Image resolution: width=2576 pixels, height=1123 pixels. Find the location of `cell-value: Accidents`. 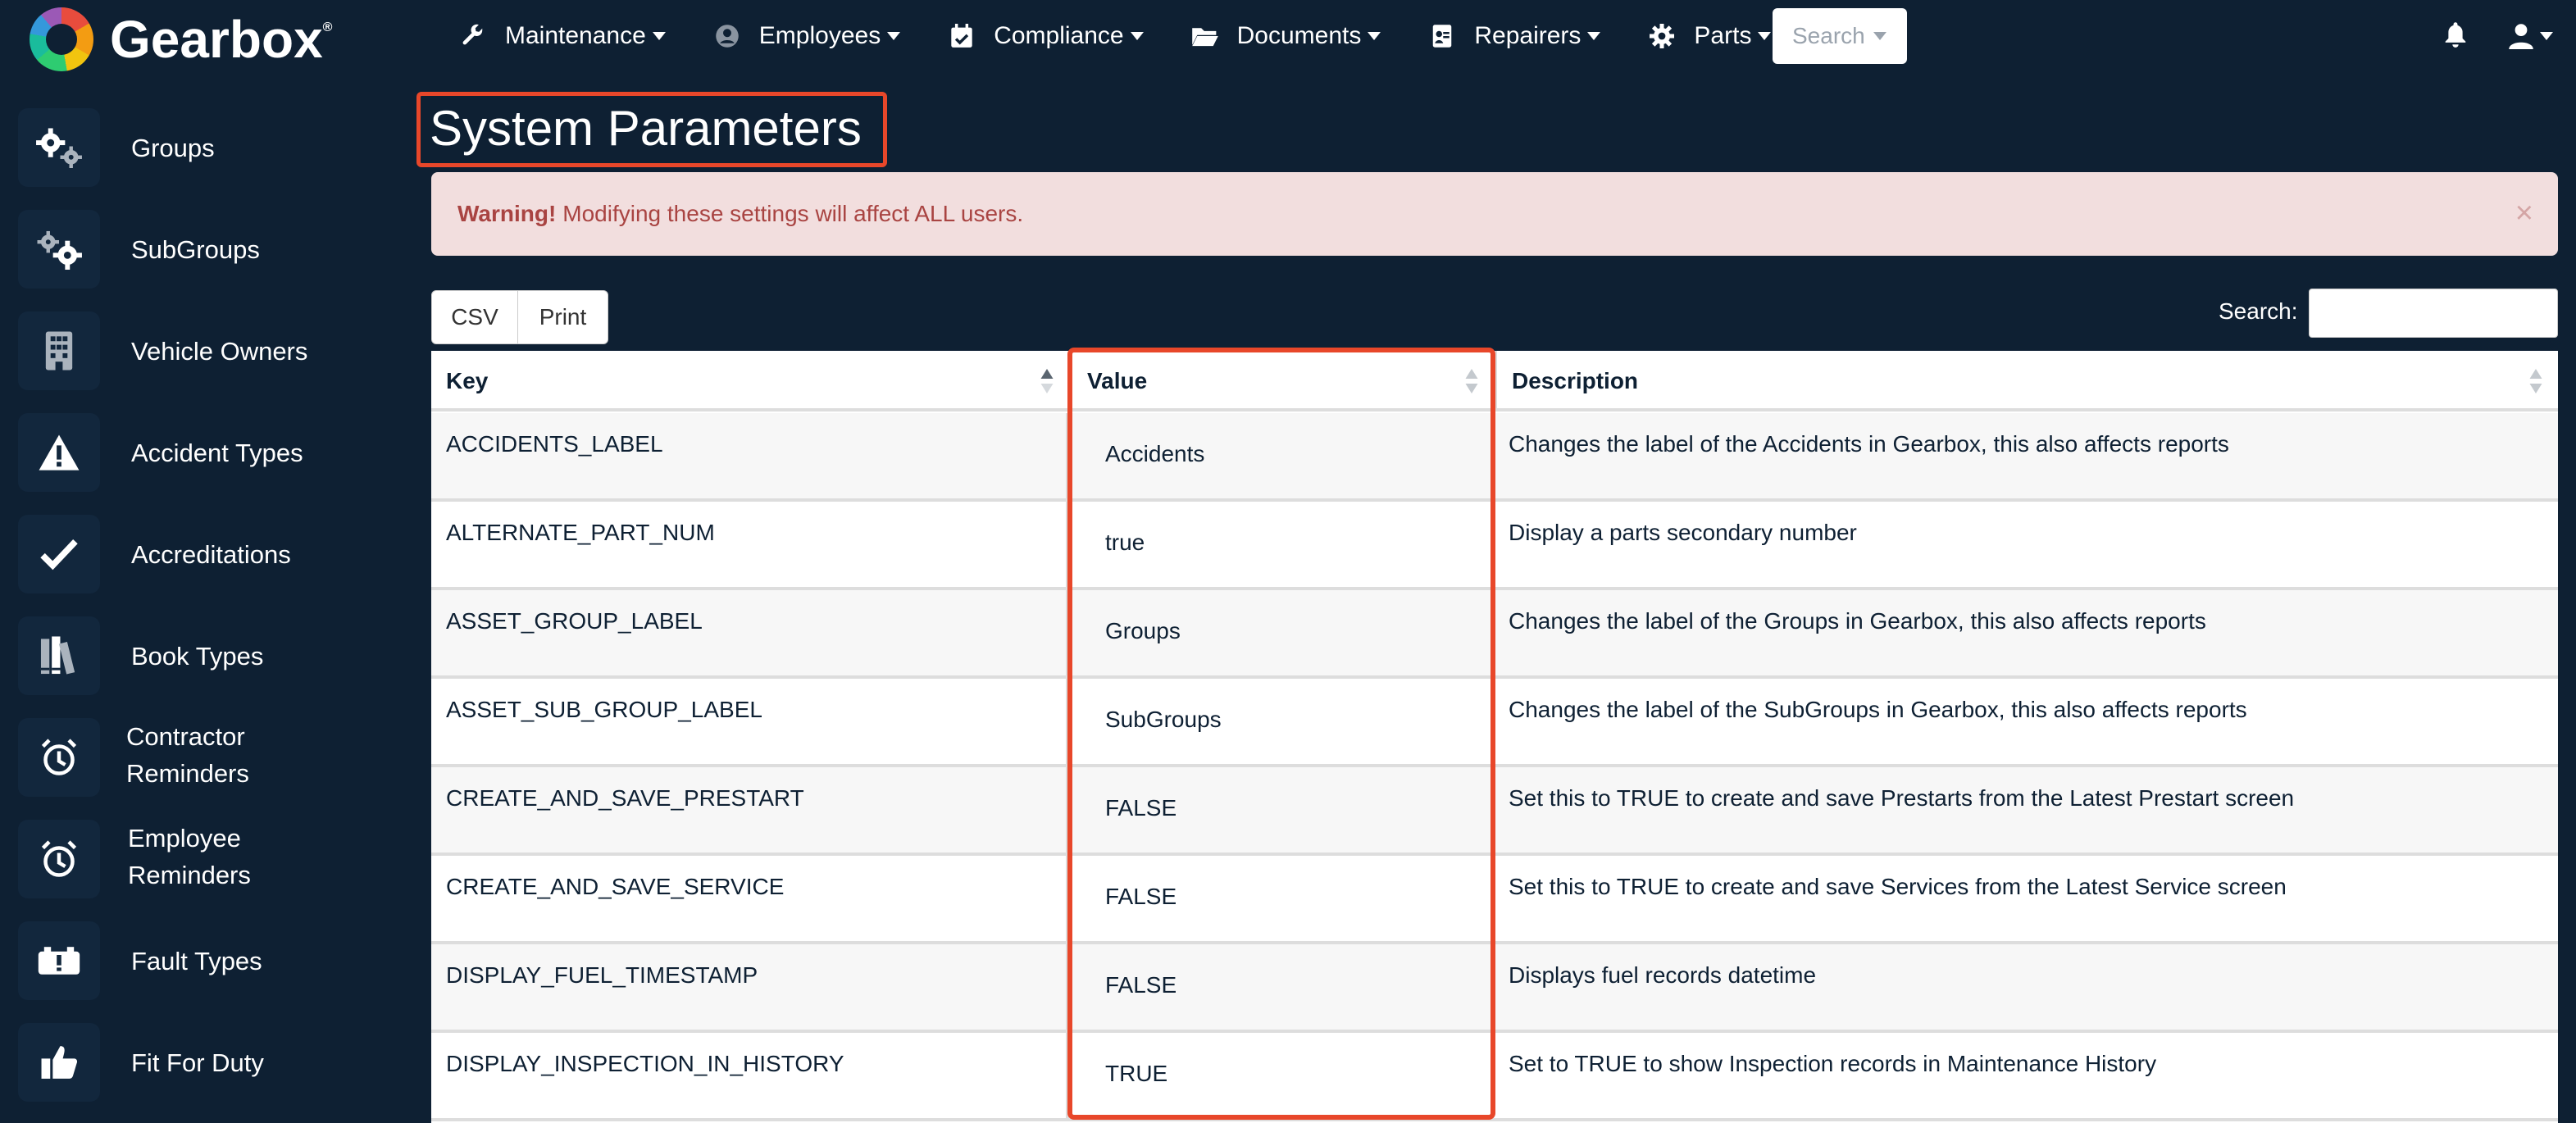

cell-value: Accidents is located at coordinates (1281, 455).